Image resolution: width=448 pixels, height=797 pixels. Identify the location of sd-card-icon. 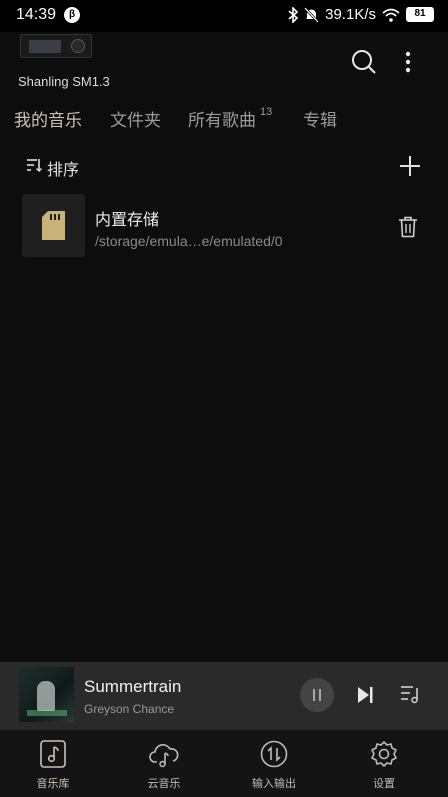
(53, 225).